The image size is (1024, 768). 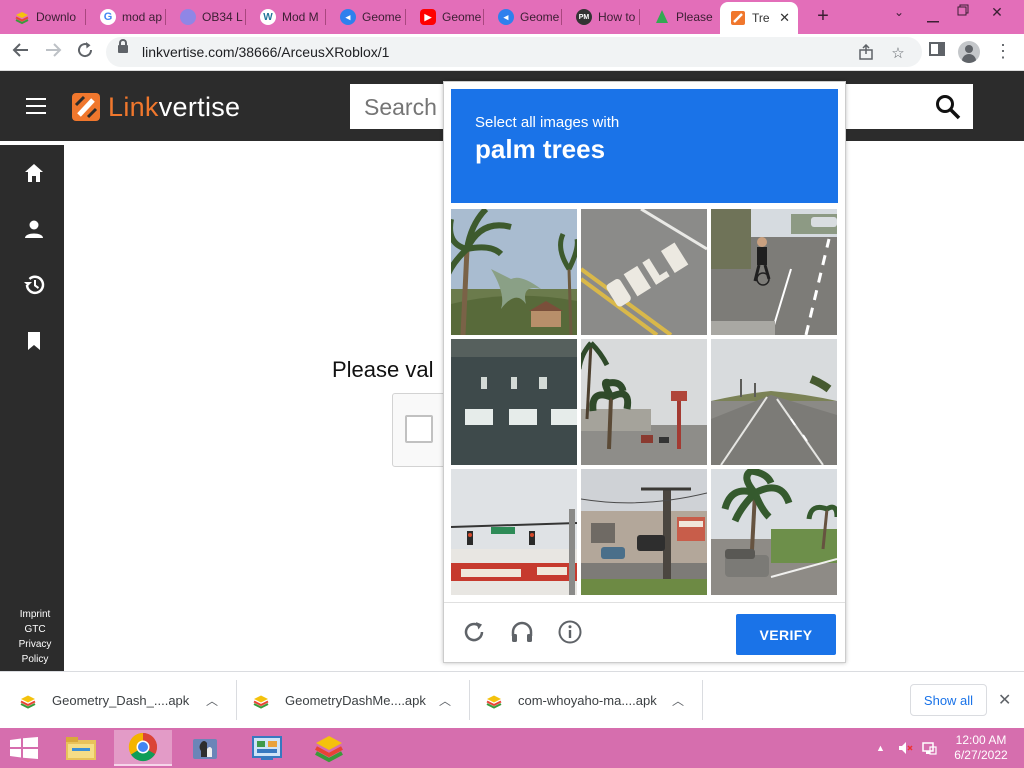 I want to click on tab-label: Mod M, so click(x=300, y=17).